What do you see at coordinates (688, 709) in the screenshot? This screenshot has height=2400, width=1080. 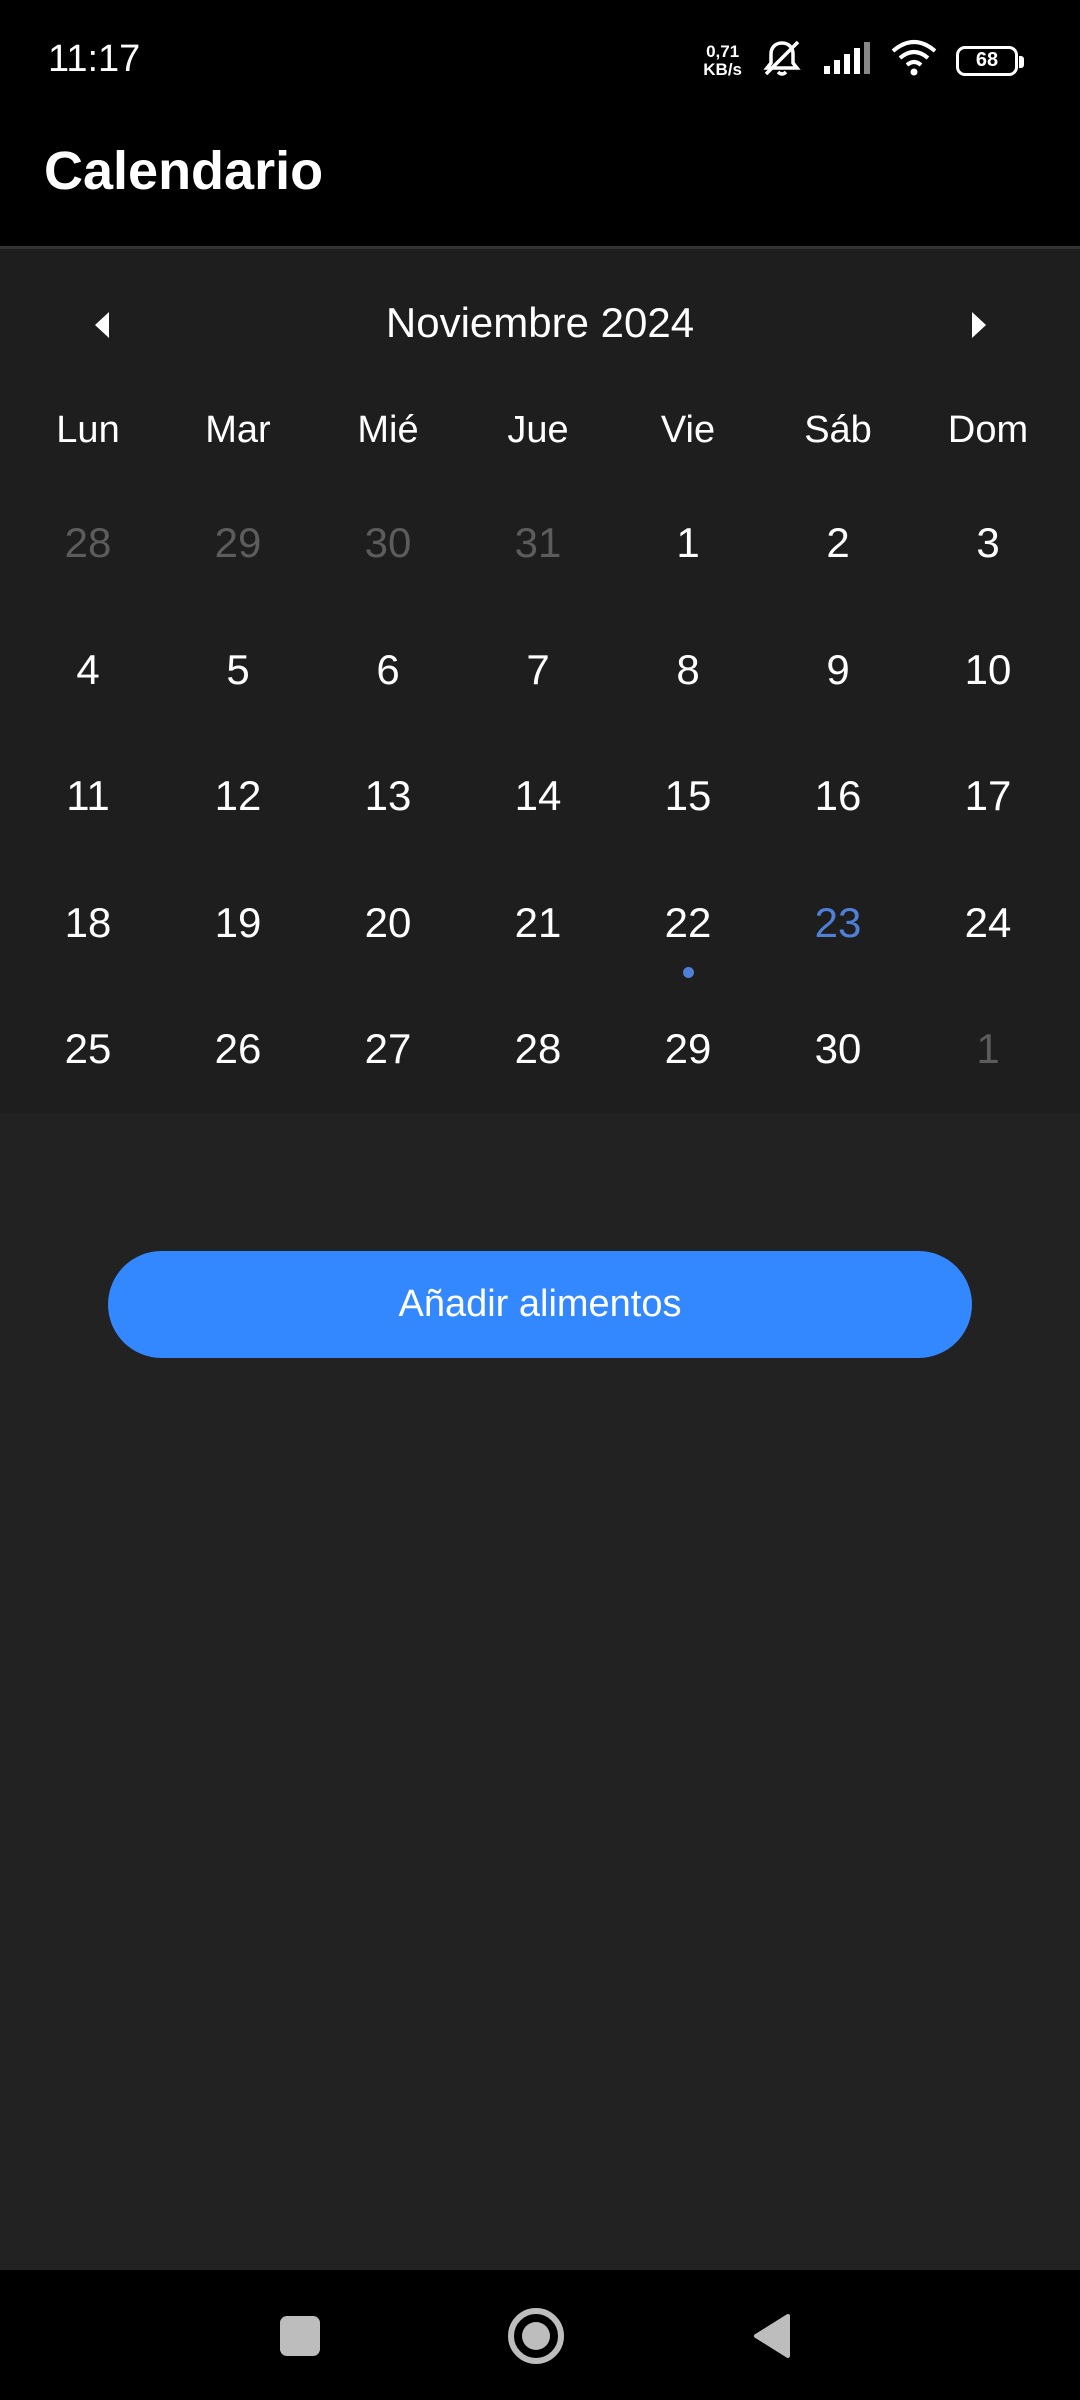 I see `calendar-day: 8` at bounding box center [688, 709].